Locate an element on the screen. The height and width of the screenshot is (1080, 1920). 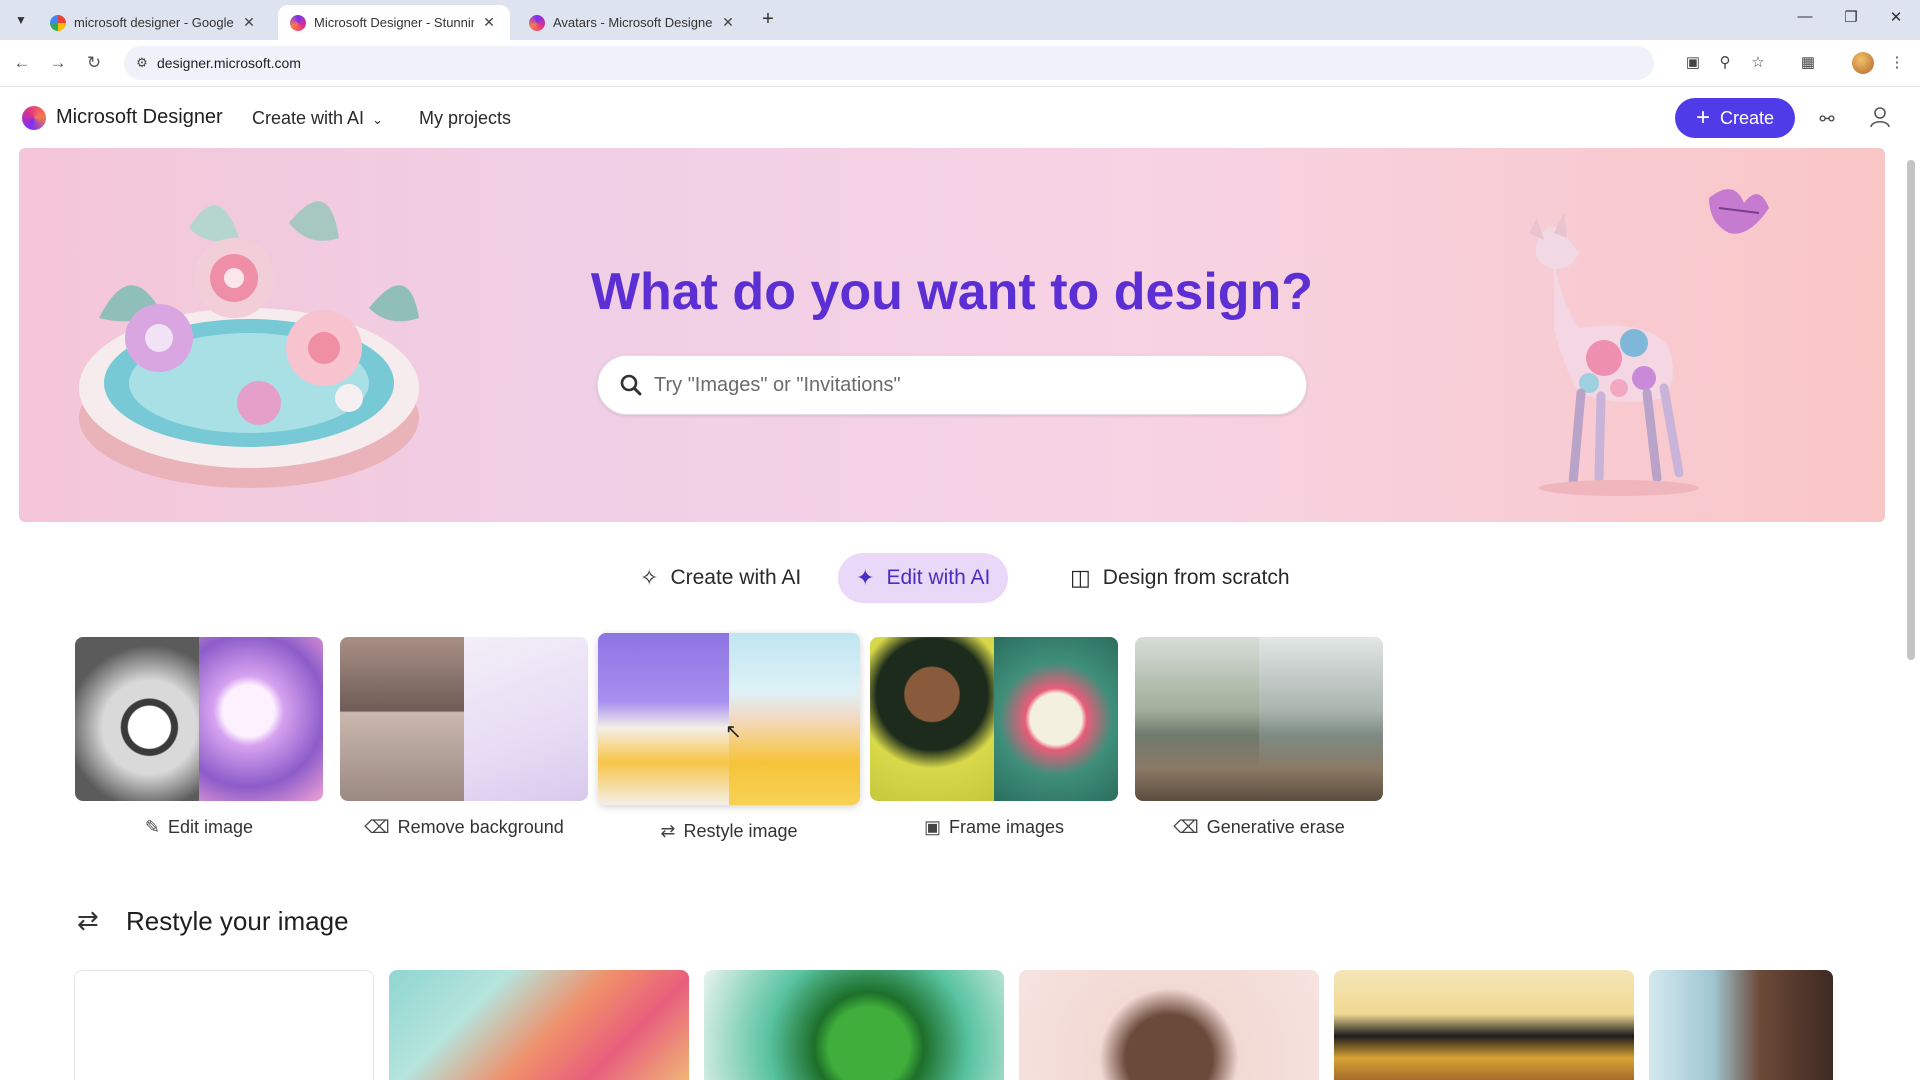
design-icon: ◫ is located at coordinates (1080, 577).